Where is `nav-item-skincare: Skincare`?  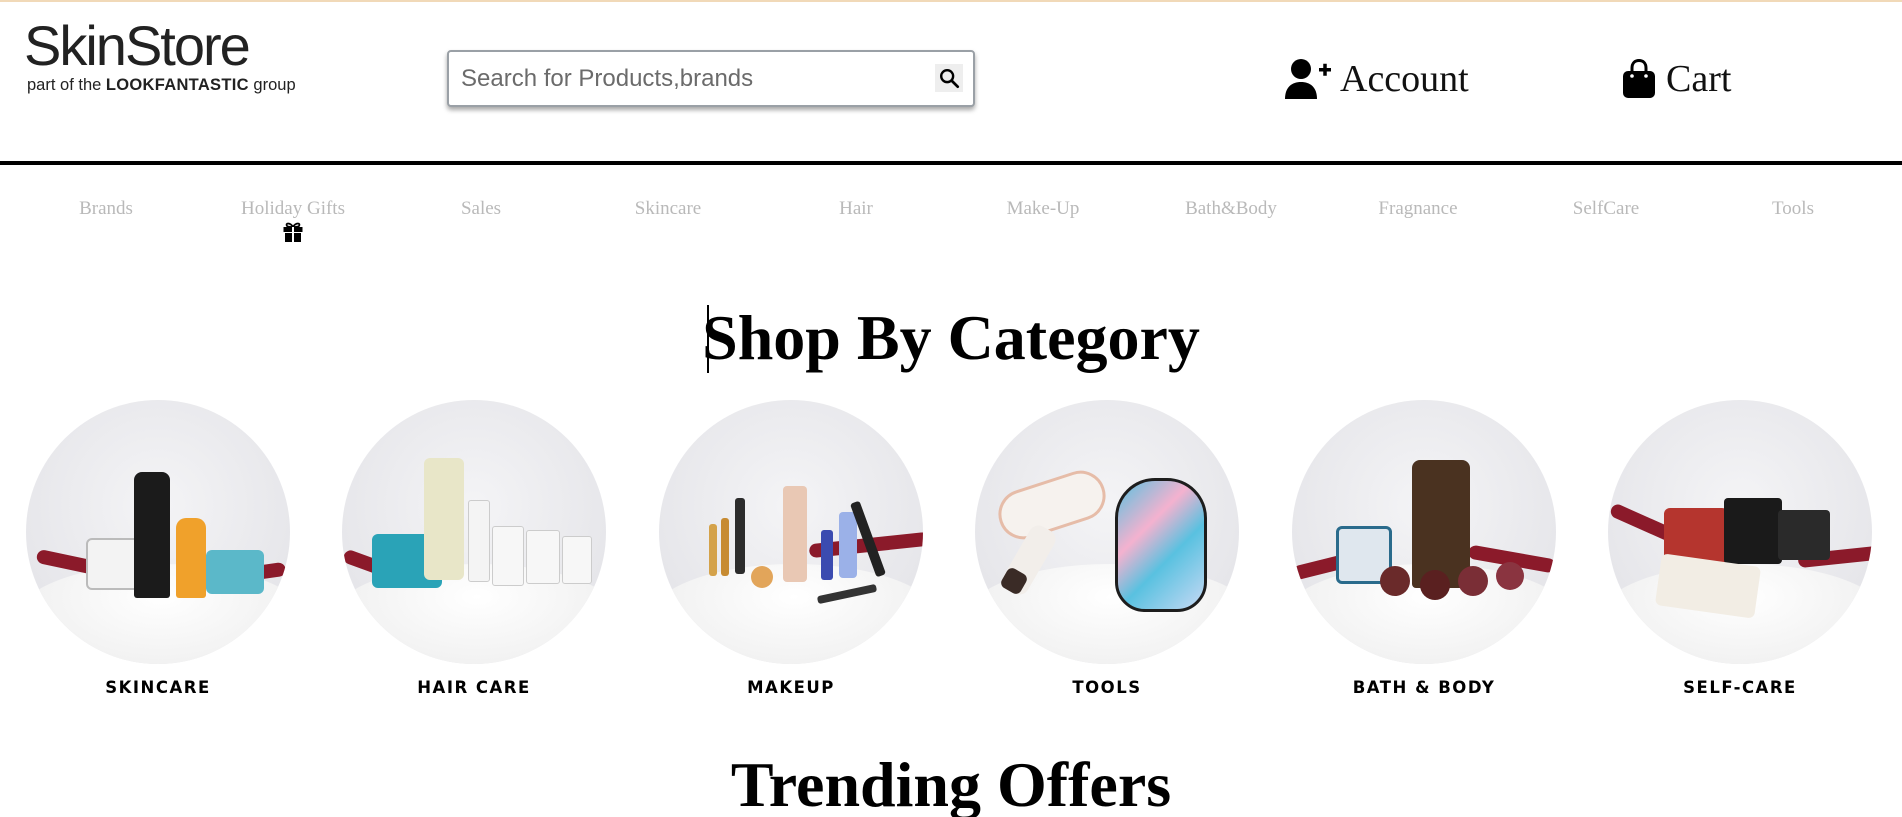 nav-item-skincare: Skincare is located at coordinates (668, 209).